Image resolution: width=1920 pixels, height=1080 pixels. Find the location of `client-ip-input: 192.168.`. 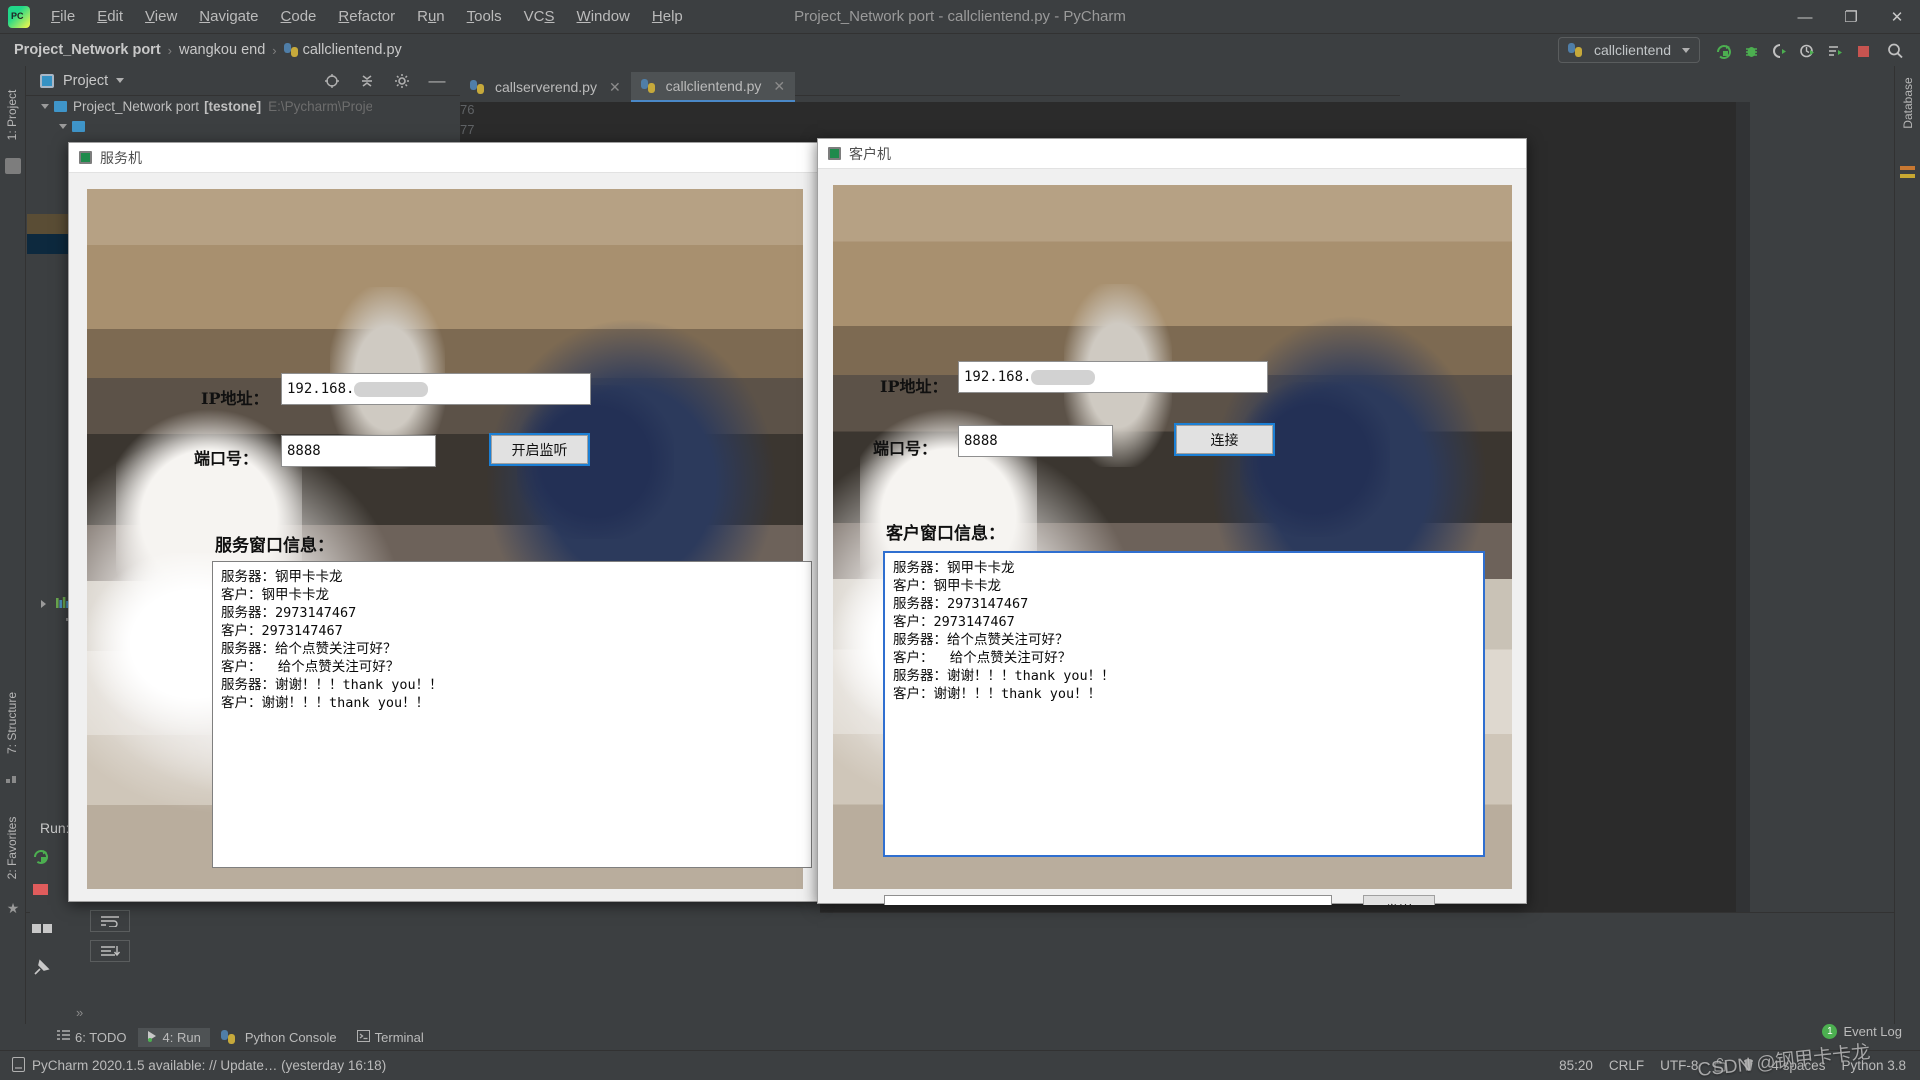

client-ip-input: 192.168. is located at coordinates (1113, 377).